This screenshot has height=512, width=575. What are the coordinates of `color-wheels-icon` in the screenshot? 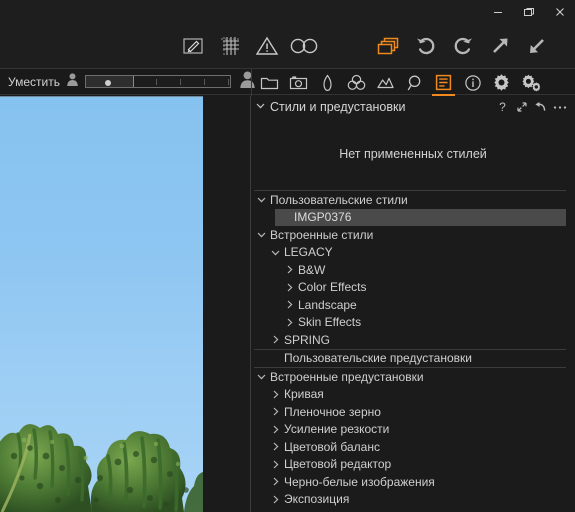 It's located at (356, 83).